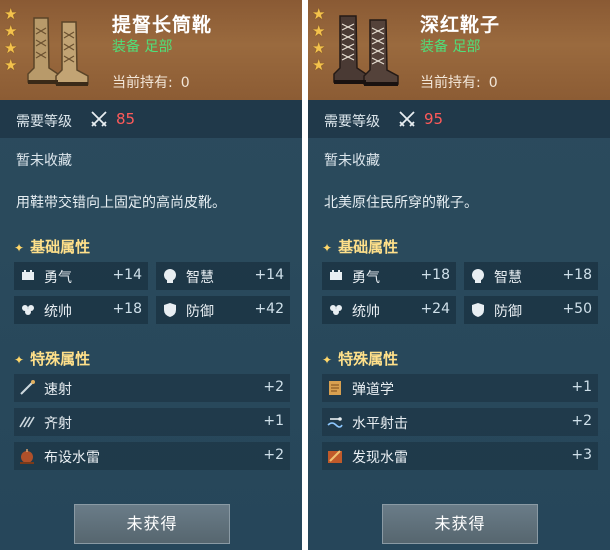  What do you see at coordinates (121, 203) in the screenshot?
I see `item-description: 用鞋带交错向上固定的高尚皮靴。` at bounding box center [121, 203].